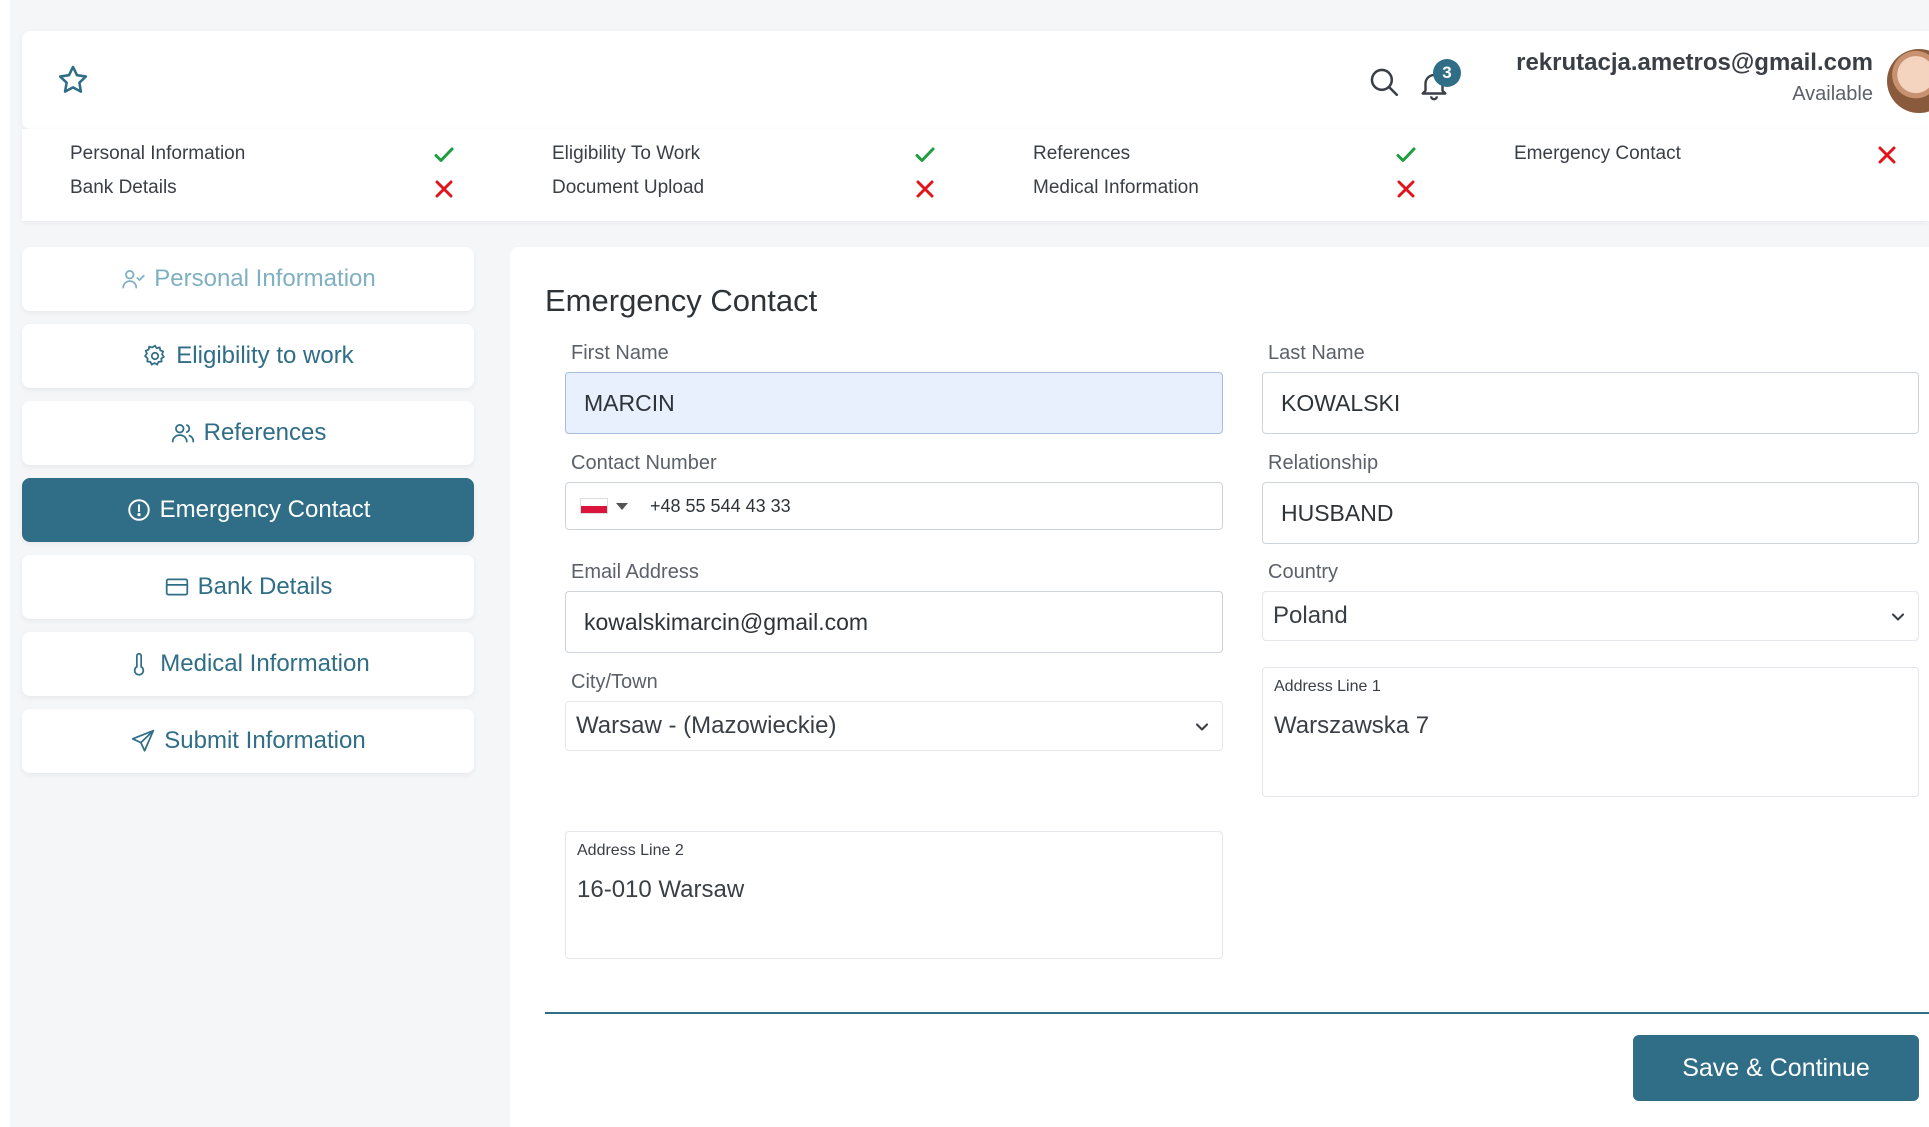  Describe the element at coordinates (894, 506) in the screenshot. I see `contact-number-field: +48 55 544 43 33` at that location.